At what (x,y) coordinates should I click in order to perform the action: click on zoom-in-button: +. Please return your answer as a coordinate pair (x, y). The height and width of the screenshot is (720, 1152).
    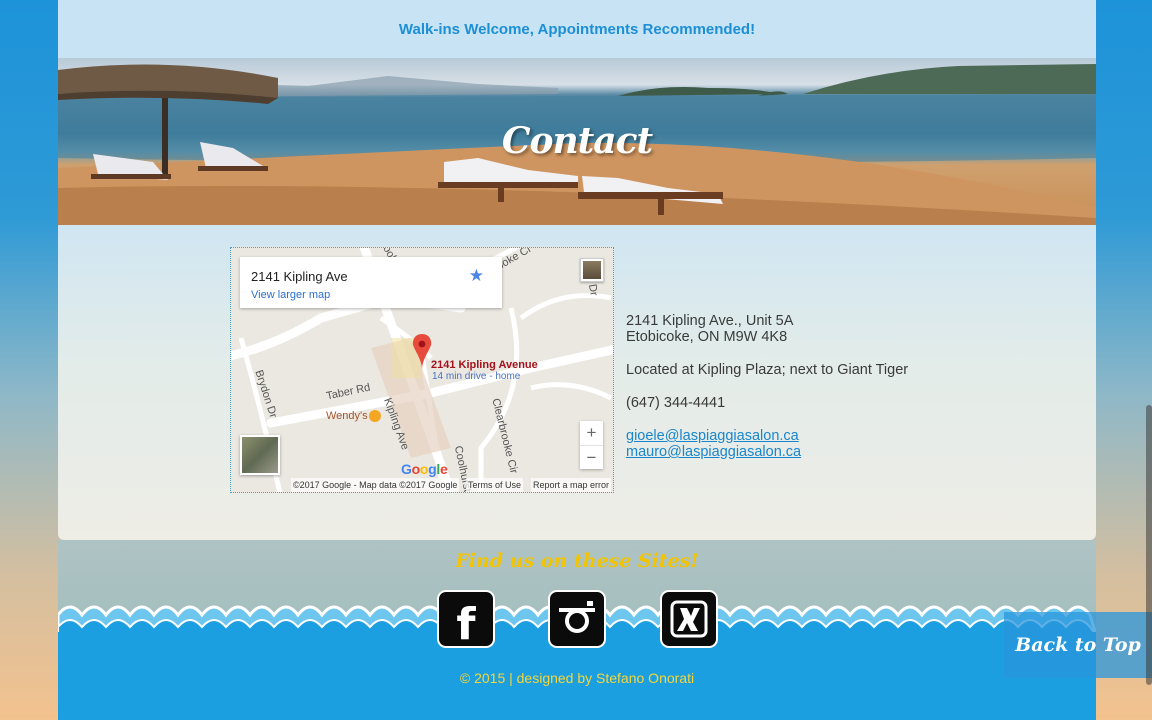
    Looking at the image, I should click on (591, 433).